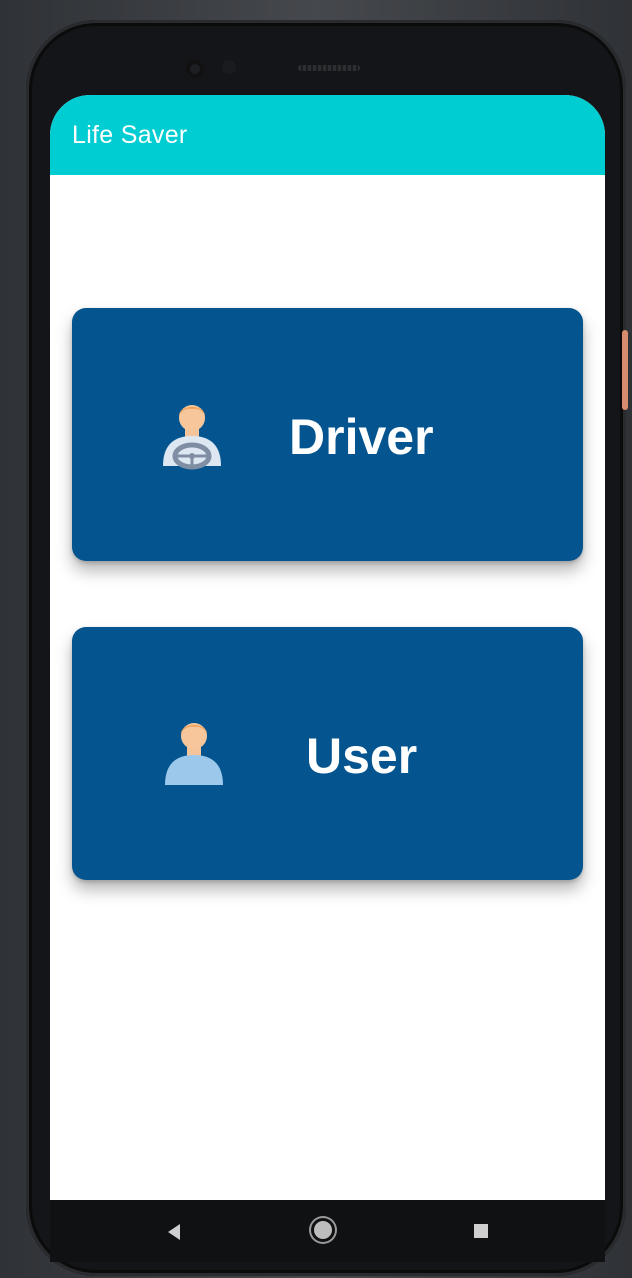 The width and height of the screenshot is (632, 1278). I want to click on back-triangle-icon, so click(174, 1232).